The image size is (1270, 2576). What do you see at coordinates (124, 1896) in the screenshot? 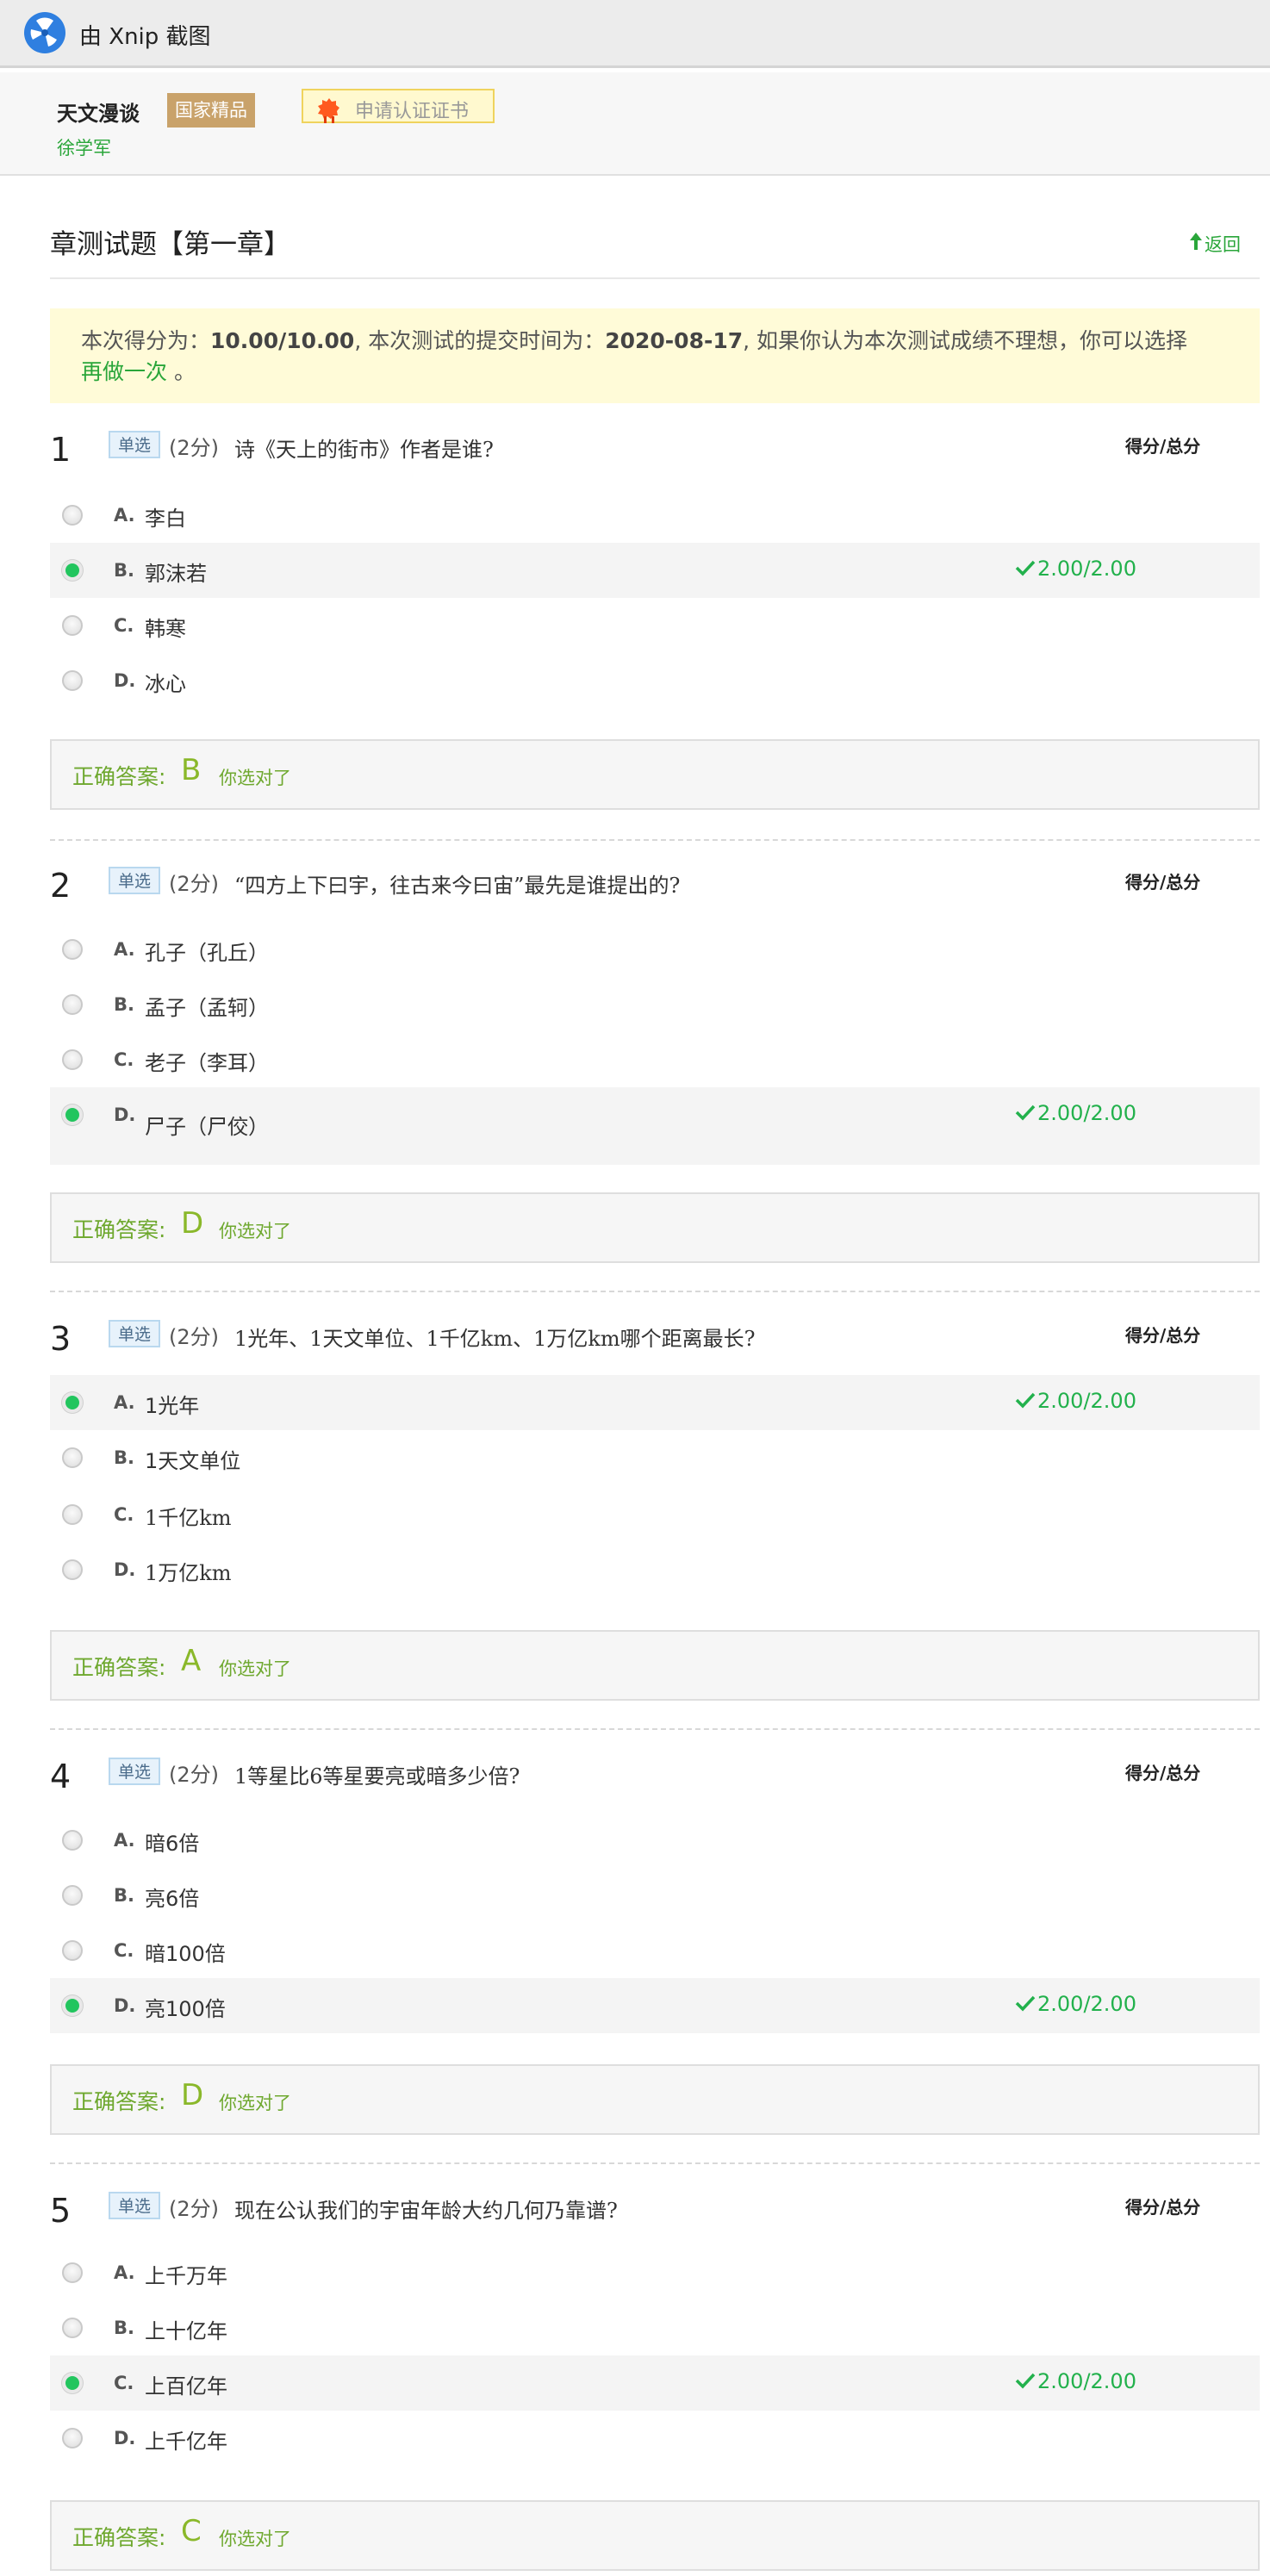
I see `option-letter: B.` at bounding box center [124, 1896].